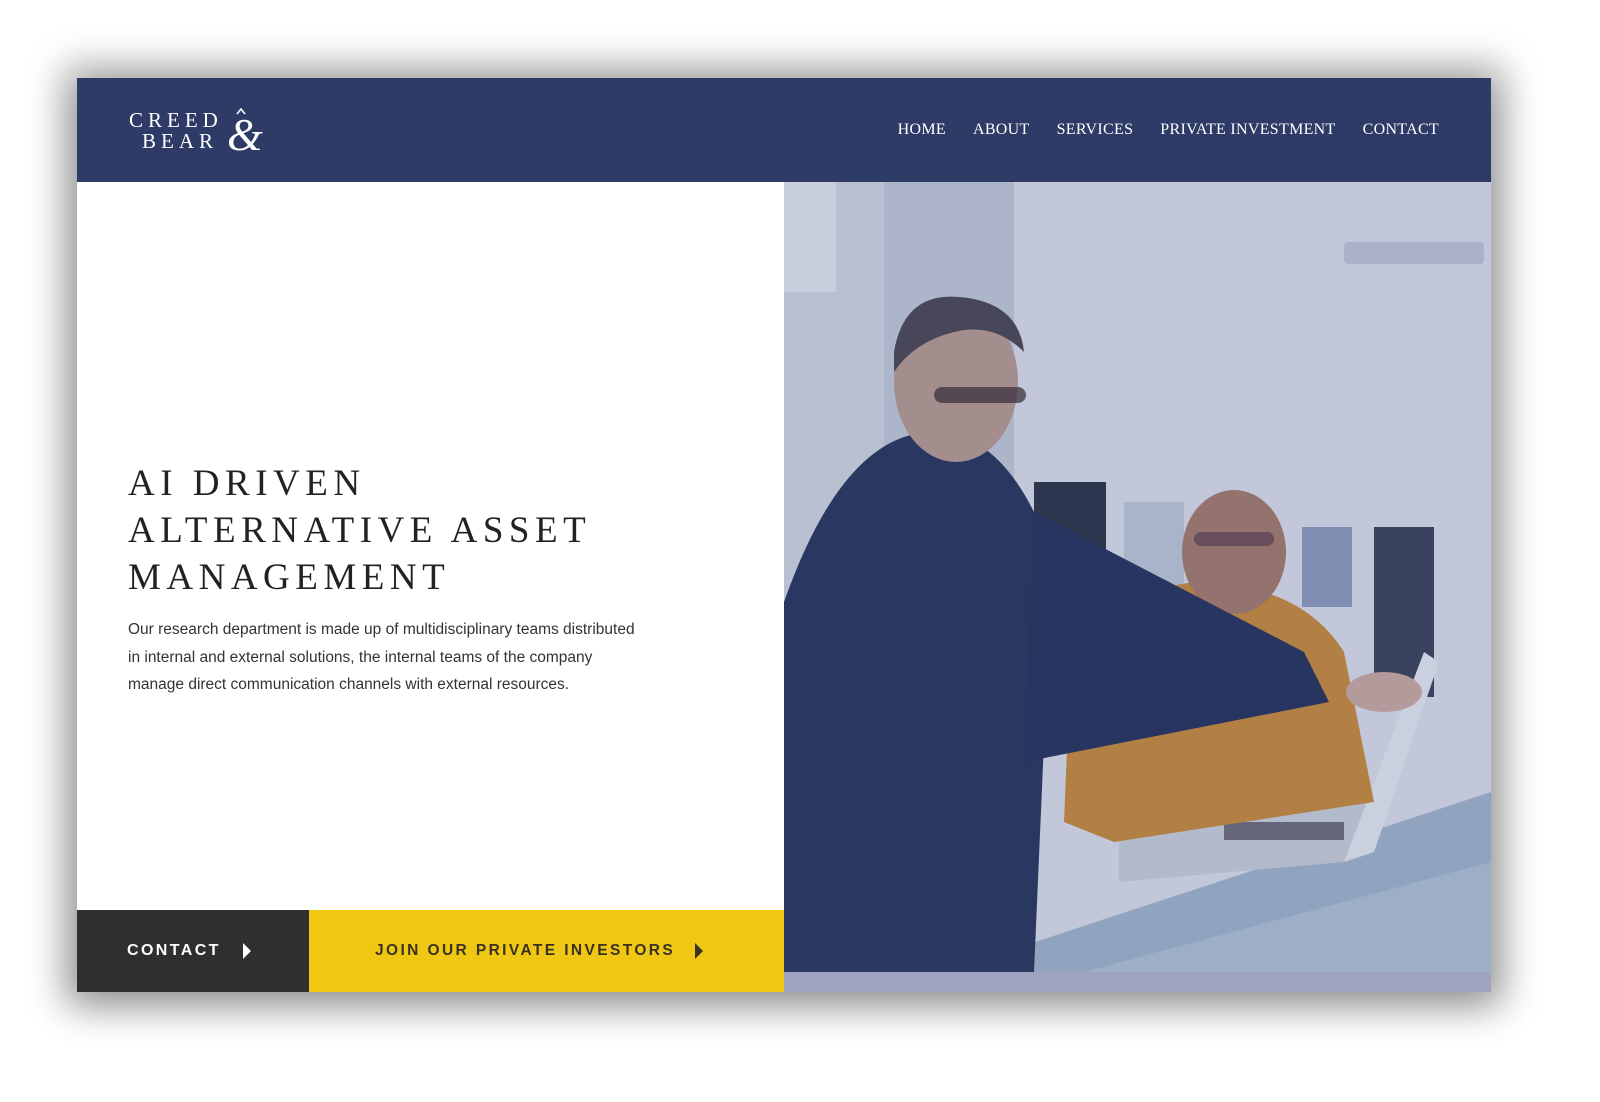  Describe the element at coordinates (360, 530) in the screenshot. I see `headline-line: ALTERNATIVE ASSET` at that location.